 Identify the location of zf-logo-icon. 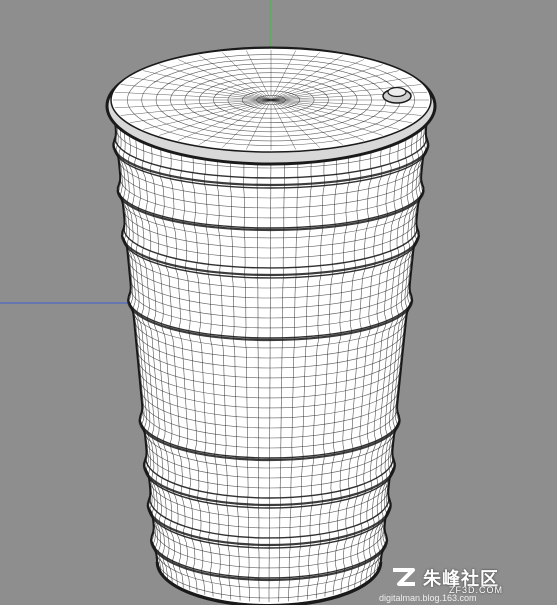
(404, 577).